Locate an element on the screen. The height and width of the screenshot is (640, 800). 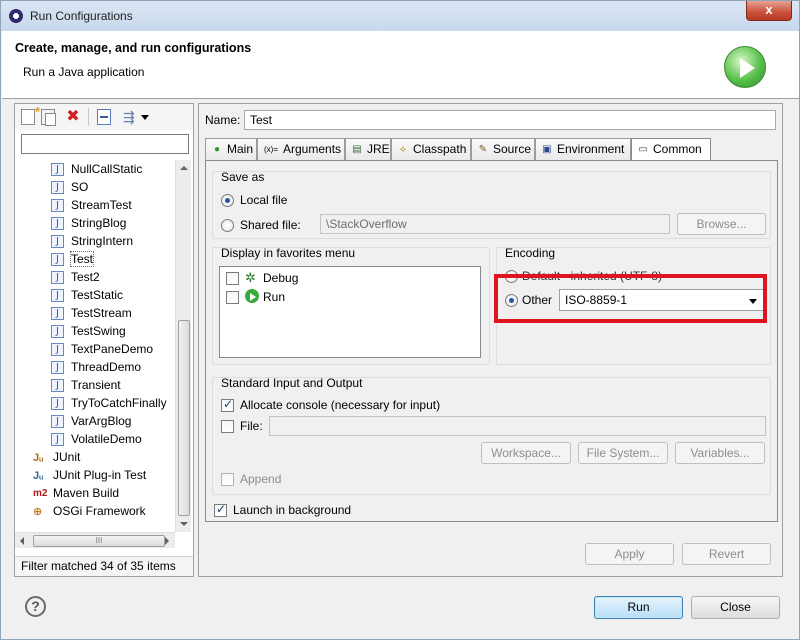
filter-input is located at coordinates (105, 144).